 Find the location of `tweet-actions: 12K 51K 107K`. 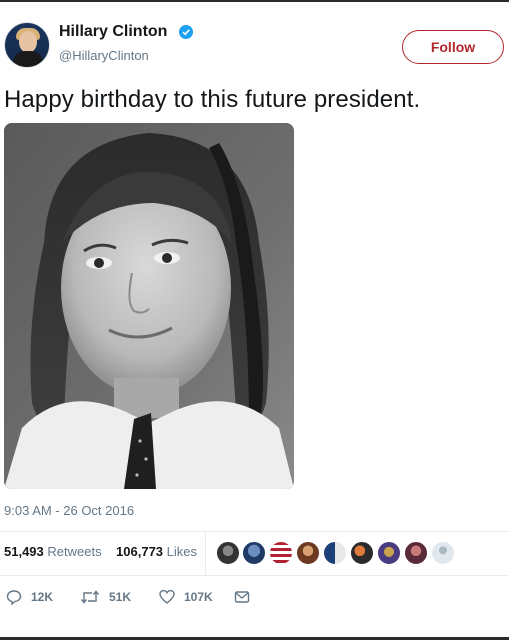

tweet-actions: 12K 51K 107K is located at coordinates (154, 597).